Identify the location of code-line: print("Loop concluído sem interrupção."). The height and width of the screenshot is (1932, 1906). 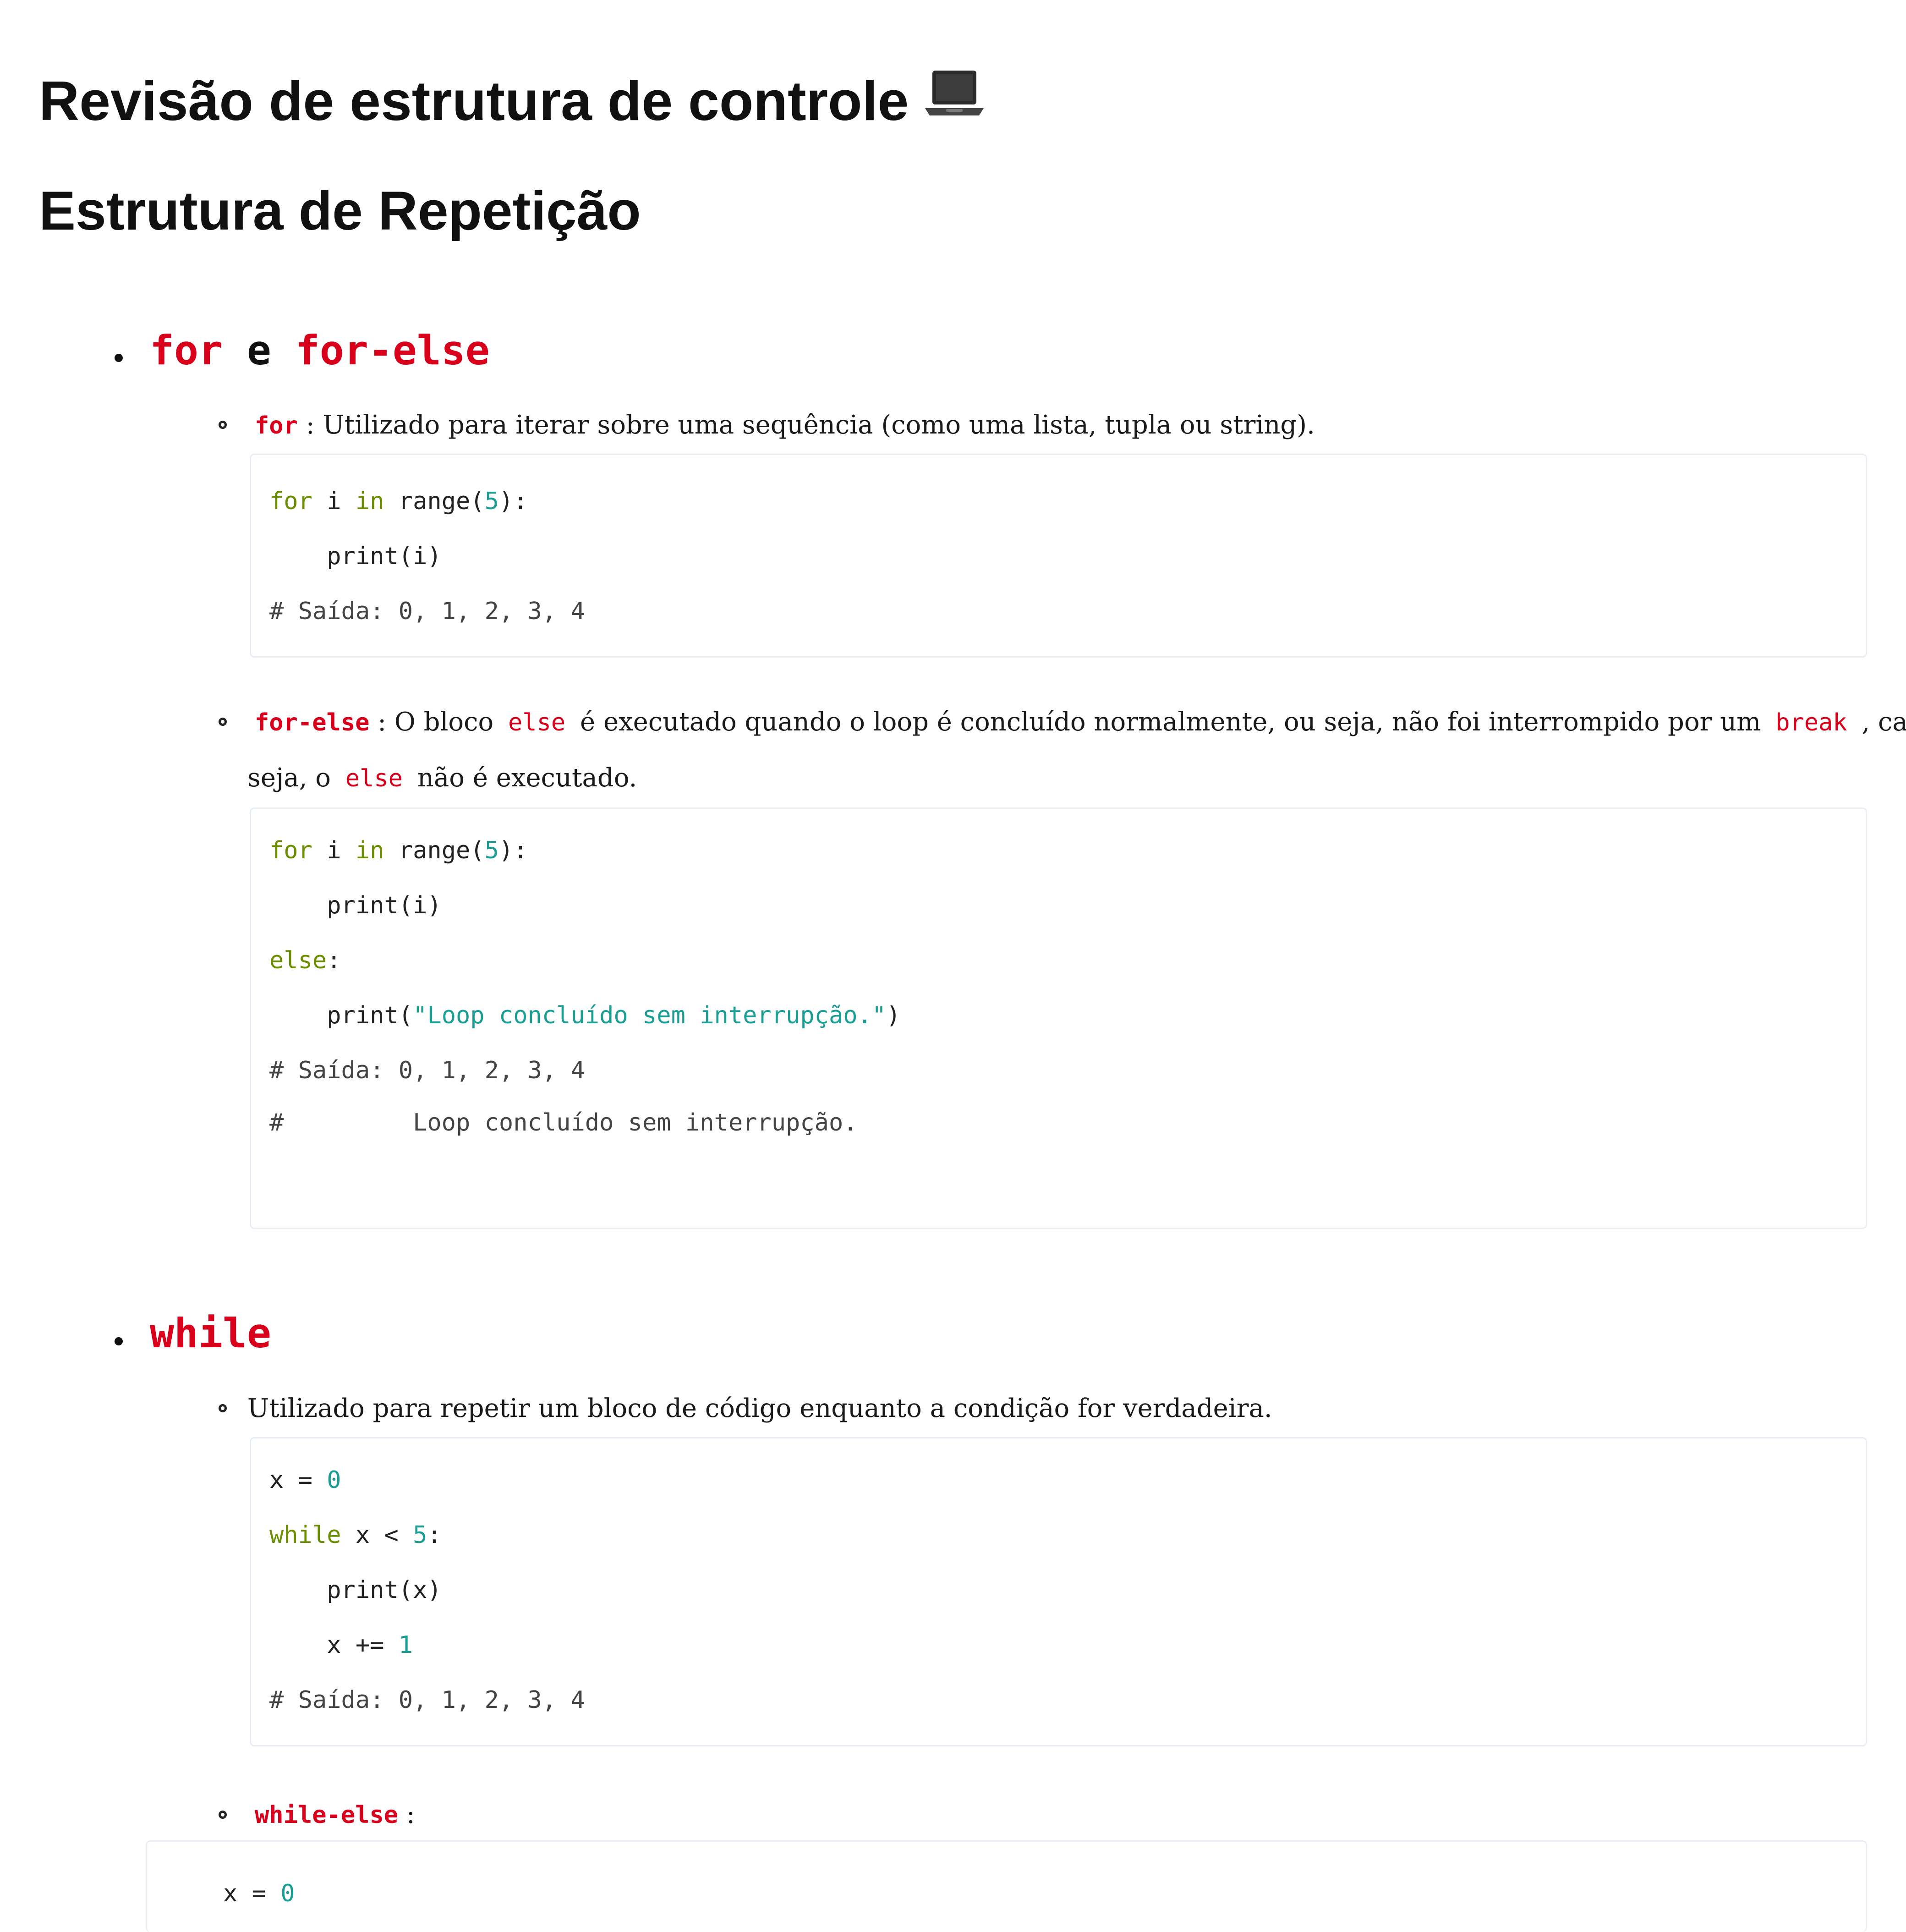
(585, 1015).